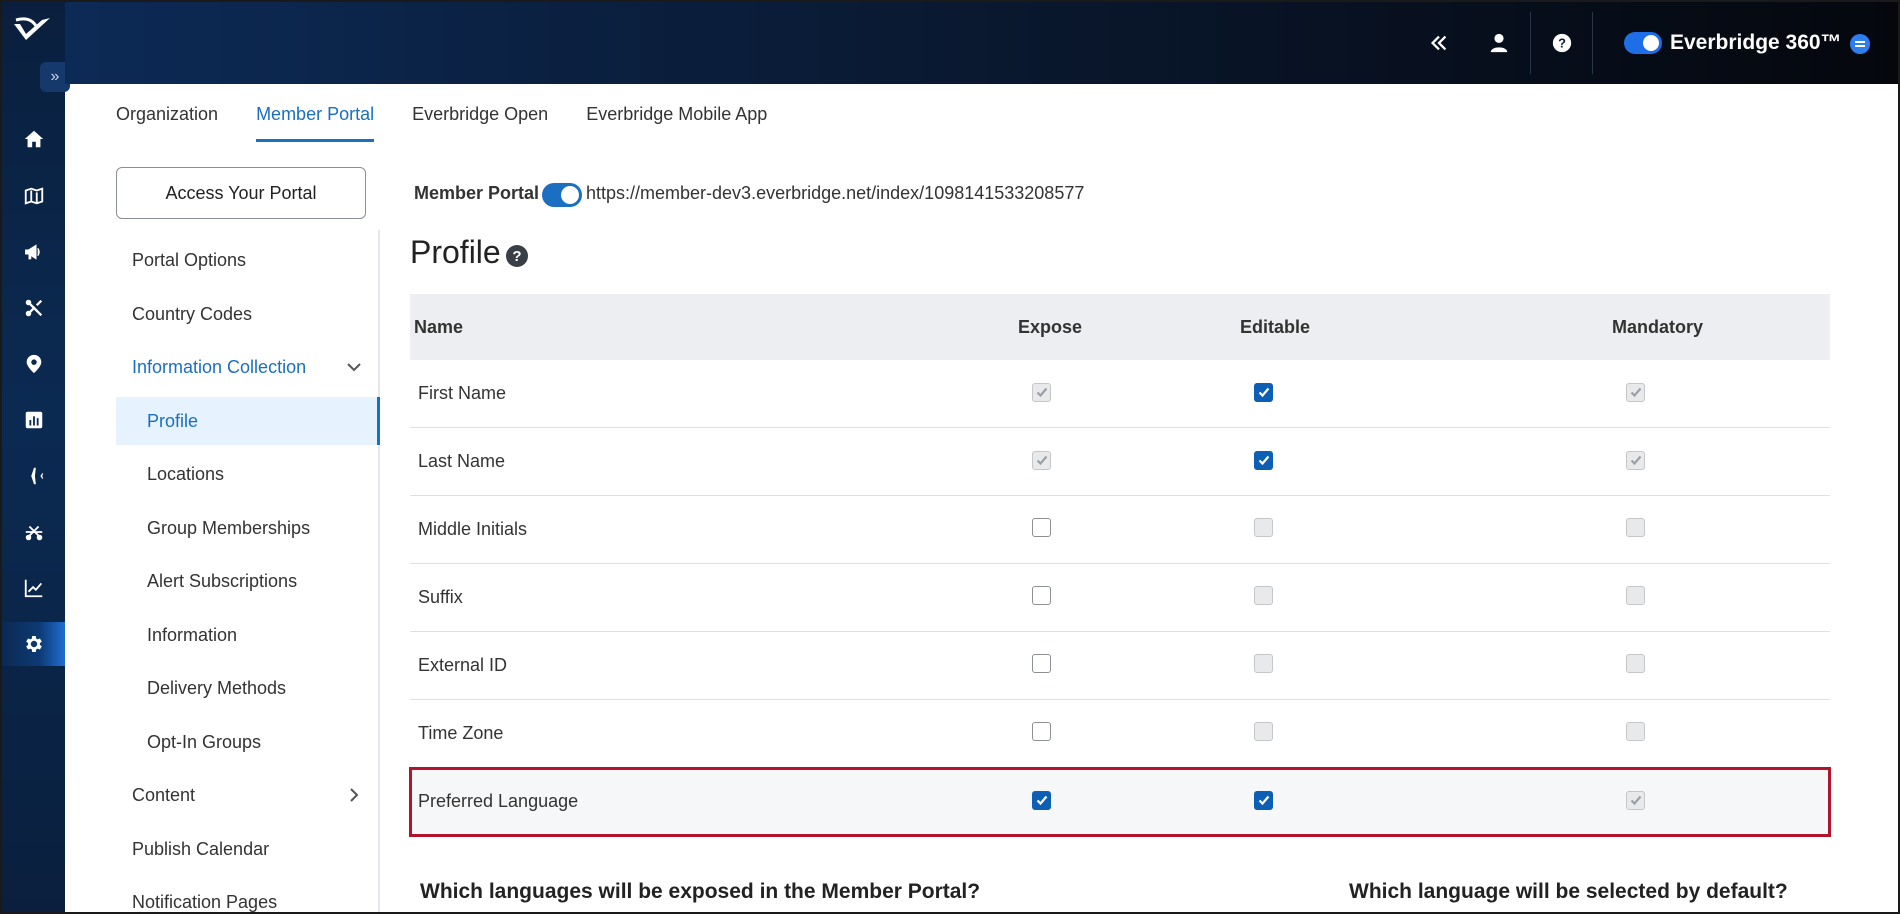  Describe the element at coordinates (247, 635) in the screenshot. I see `sidebar-item-information: Information` at that location.